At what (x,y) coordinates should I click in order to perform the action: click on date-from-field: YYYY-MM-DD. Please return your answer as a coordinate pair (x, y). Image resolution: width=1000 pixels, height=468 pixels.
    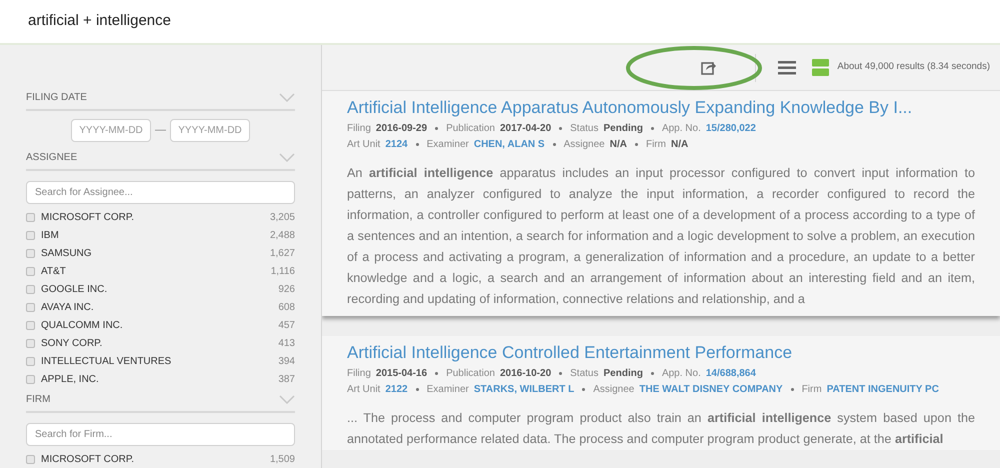
    Looking at the image, I should click on (111, 130).